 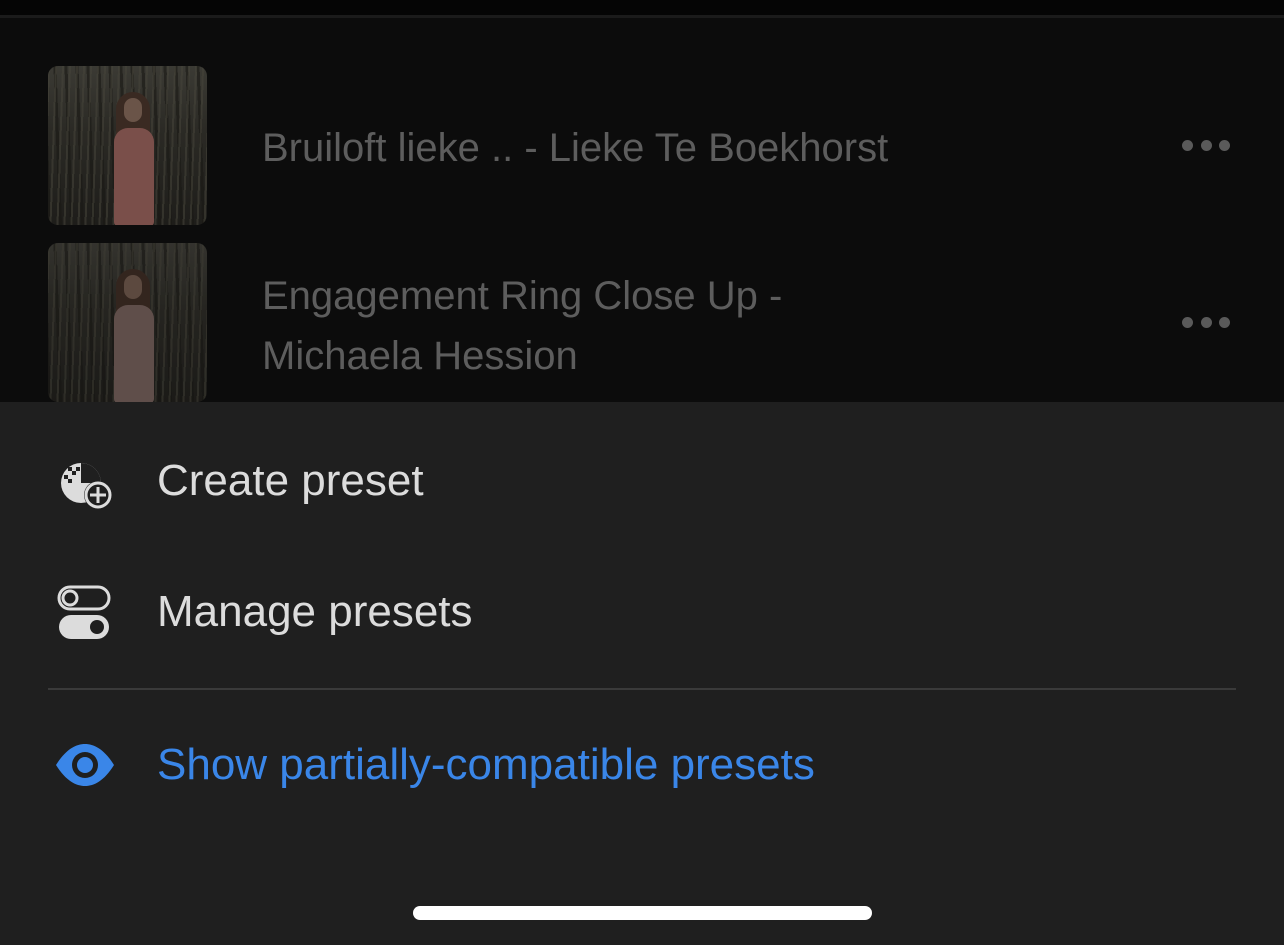 I want to click on manage-presets-label: Manage presets, so click(x=315, y=611).